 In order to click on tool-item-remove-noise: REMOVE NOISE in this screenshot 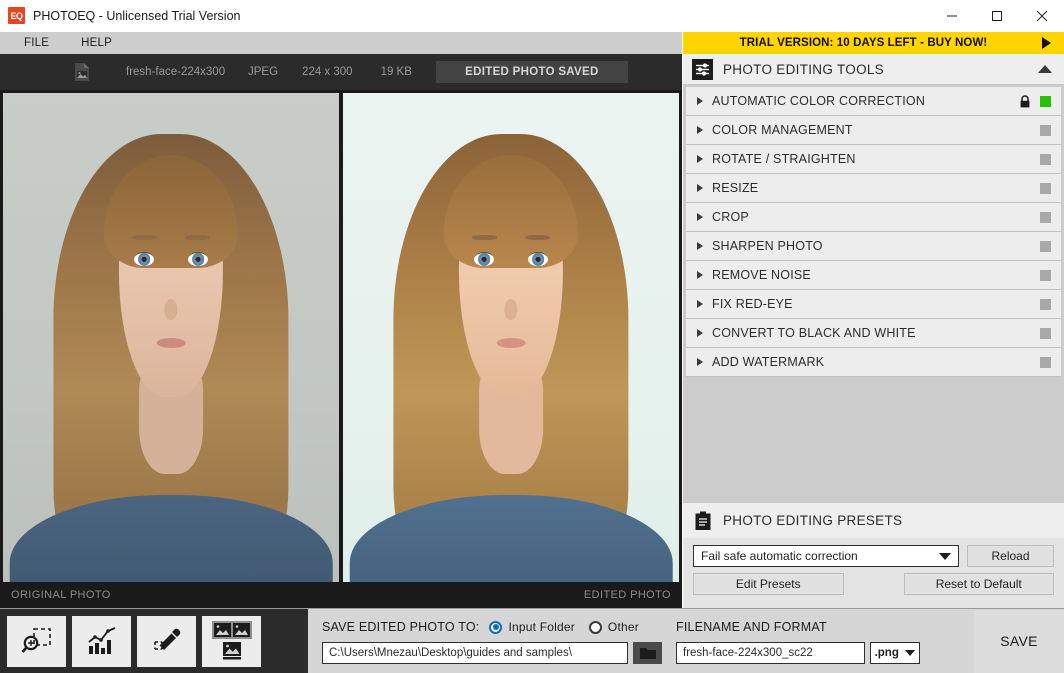, I will do `click(873, 275)`.